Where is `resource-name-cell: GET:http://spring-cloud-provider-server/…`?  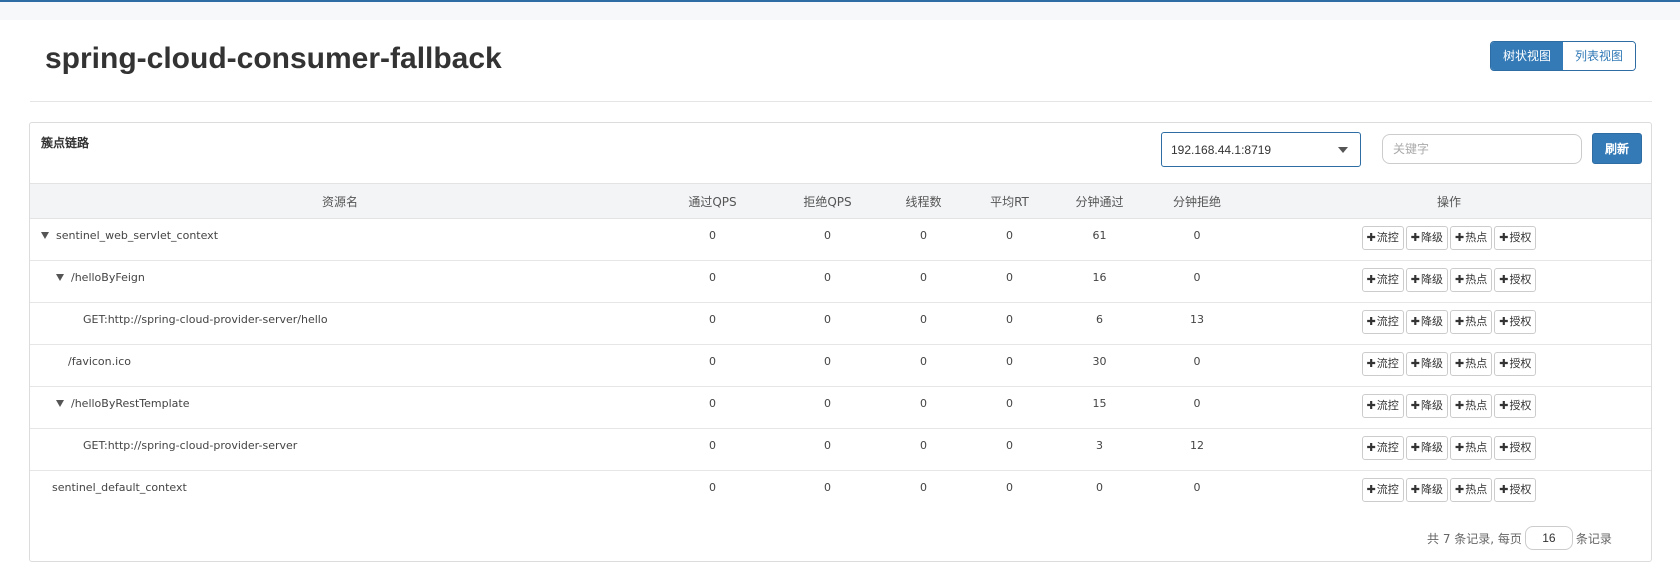 resource-name-cell: GET:http://spring-cloud-provider-server/… is located at coordinates (340, 323).